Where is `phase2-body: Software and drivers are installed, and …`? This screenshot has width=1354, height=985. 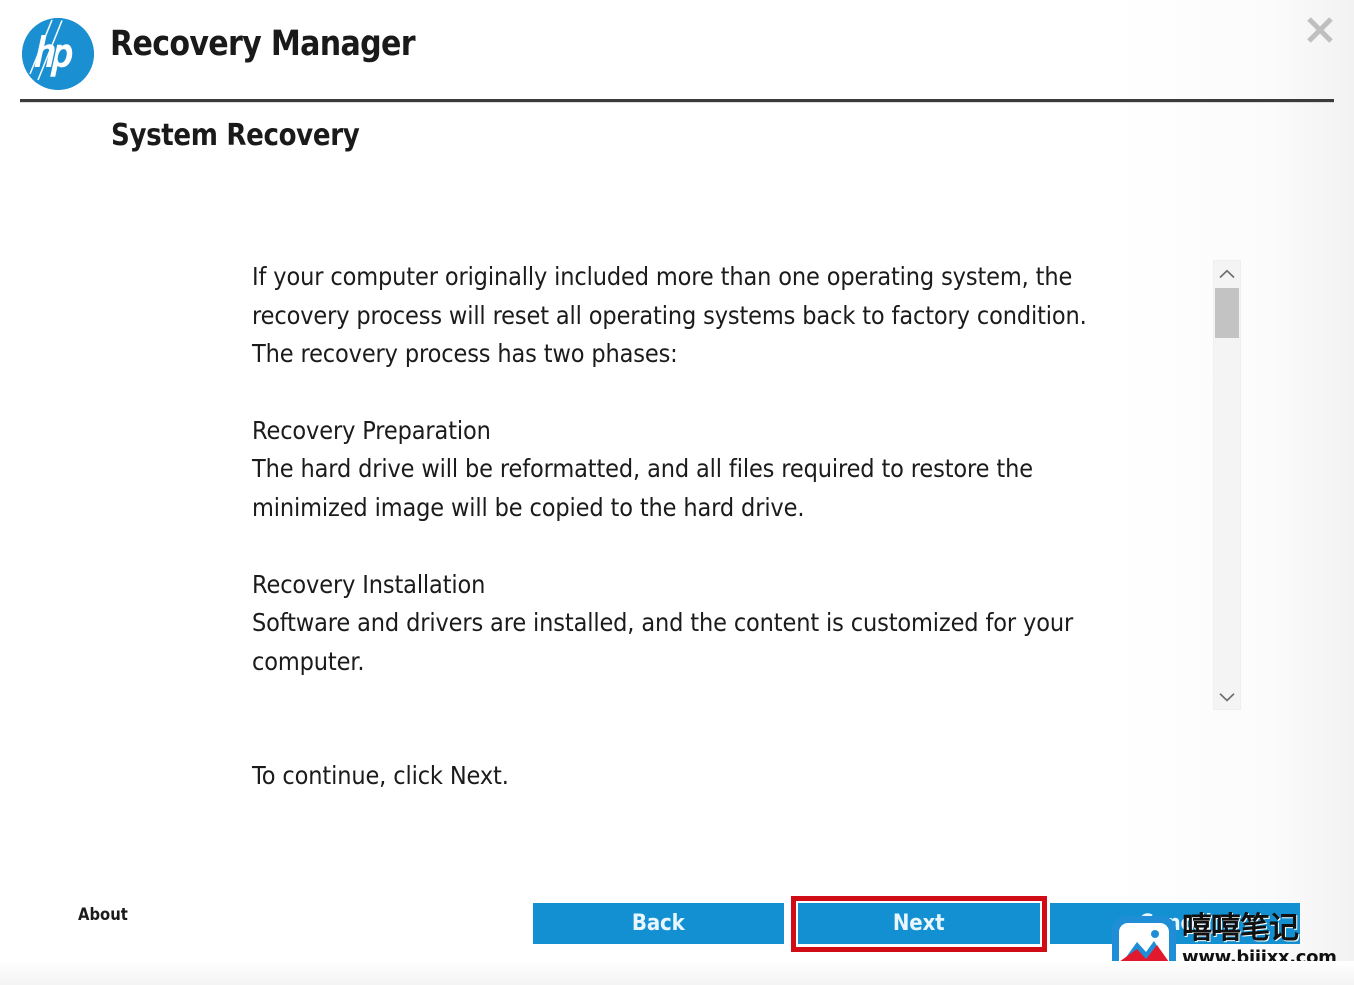 phase2-body: Software and drivers are installed, and … is located at coordinates (663, 642).